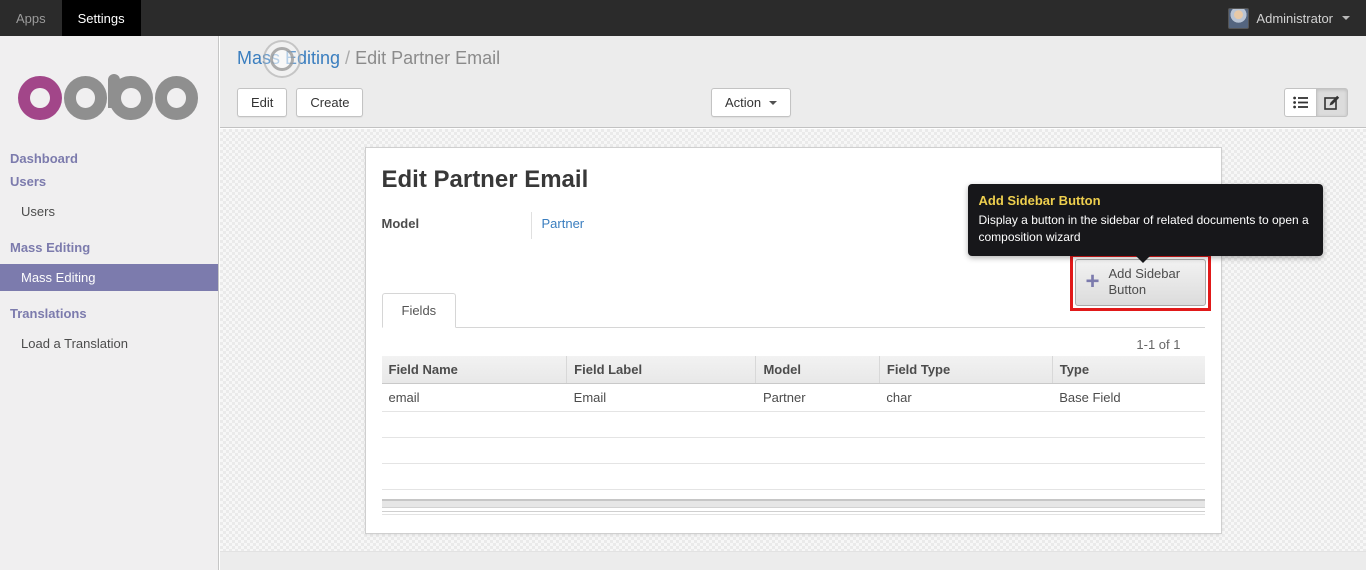 This screenshot has width=1366, height=570. I want to click on sidebar-item-mass-editing: Mass Editing, so click(109, 277).